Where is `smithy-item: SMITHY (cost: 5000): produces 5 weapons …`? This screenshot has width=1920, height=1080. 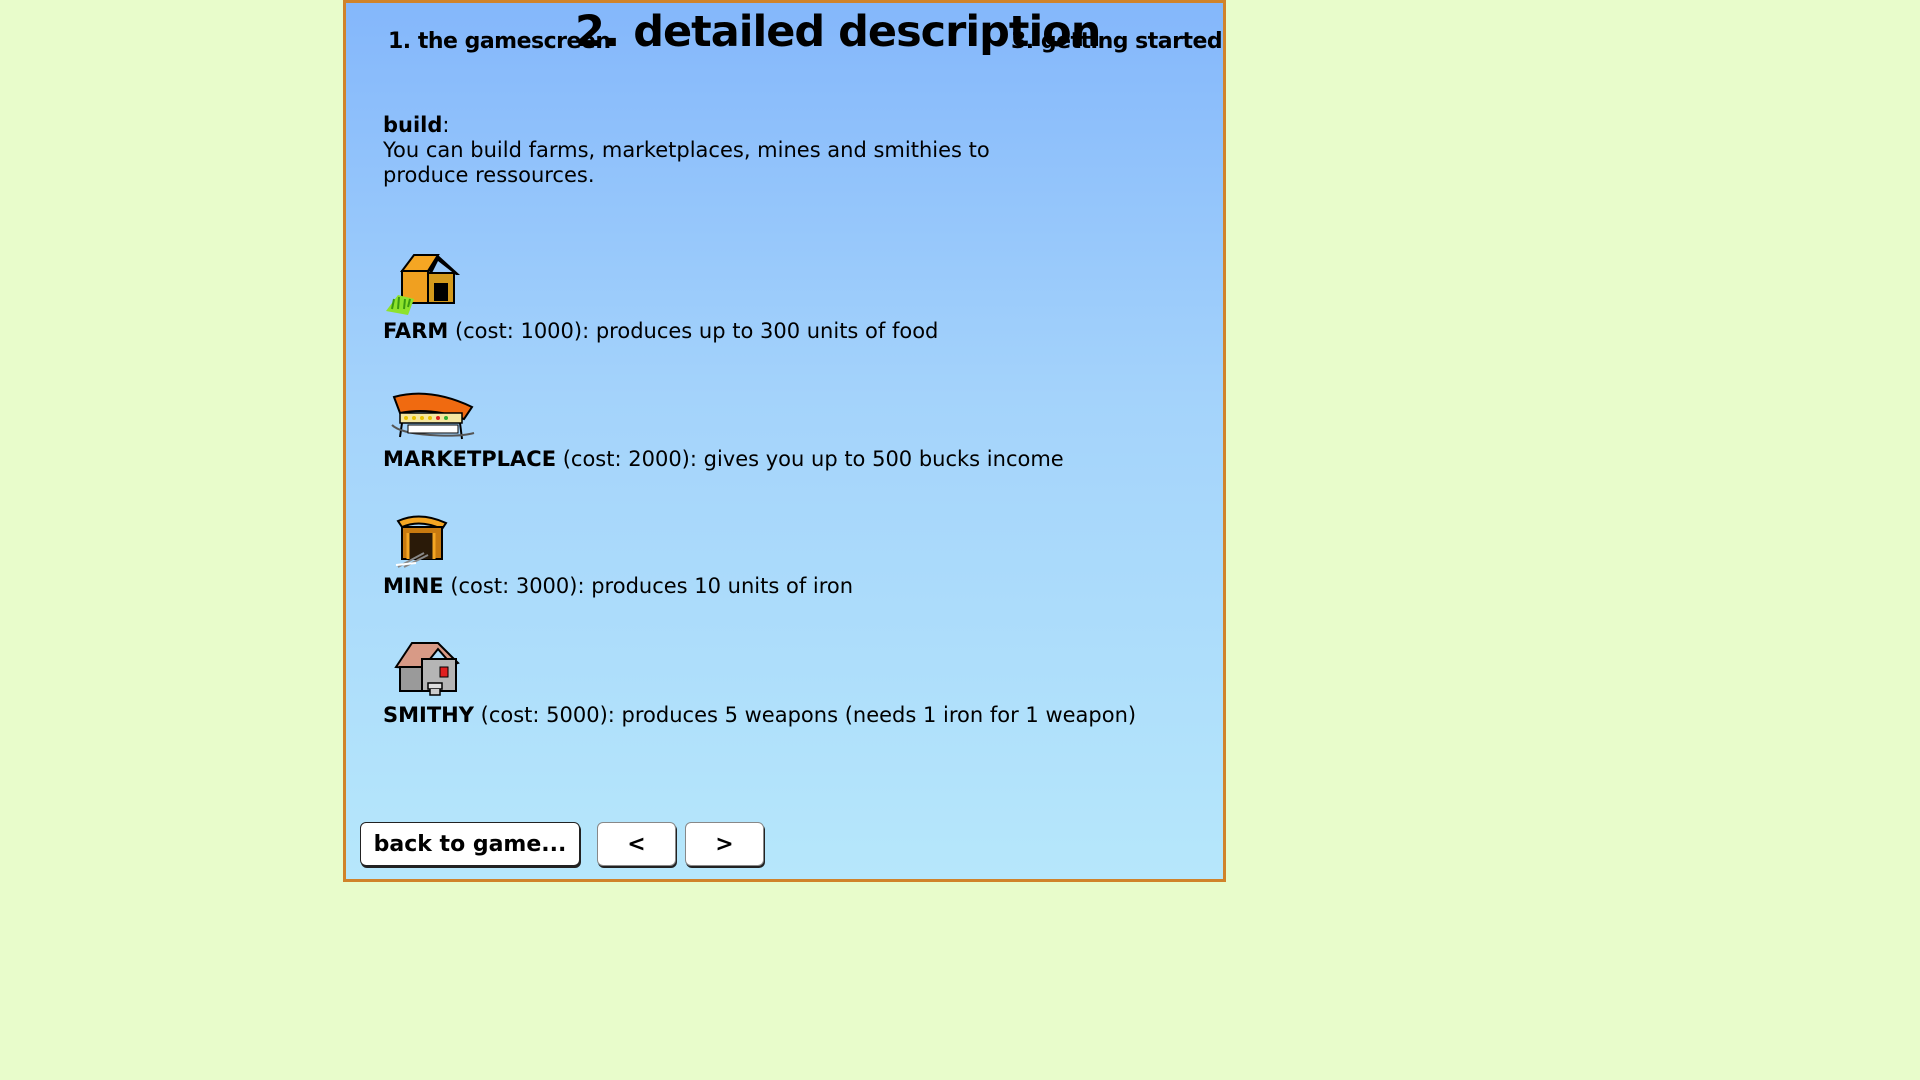 smithy-item: SMITHY (cost: 5000): produces 5 weapons … is located at coordinates (760, 715).